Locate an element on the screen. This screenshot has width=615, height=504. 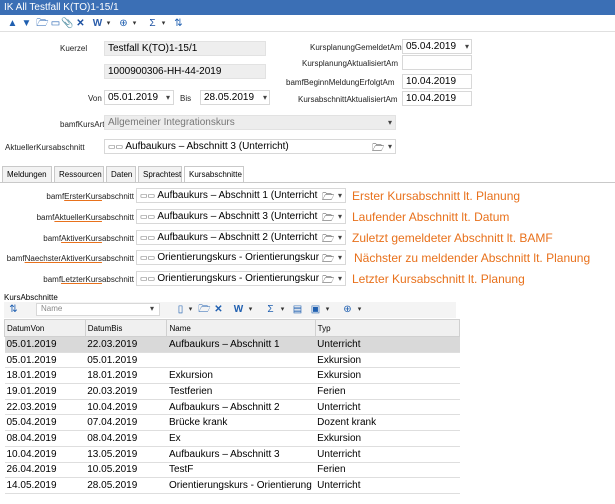
cell-name: Aufbaukurs – Abschnitt 2 is located at coordinates (241, 407).